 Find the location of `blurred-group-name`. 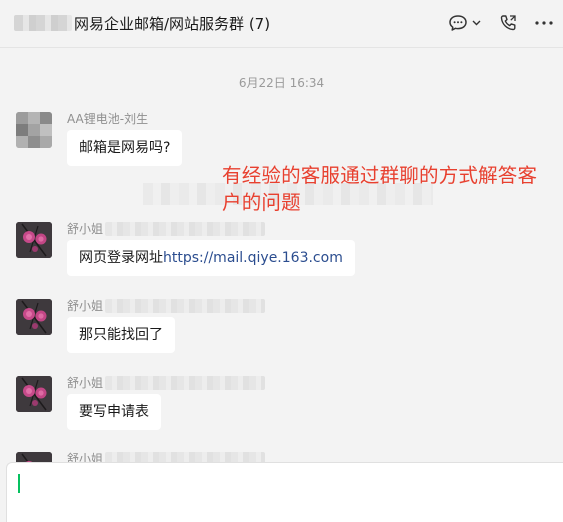

blurred-group-name is located at coordinates (43, 23).